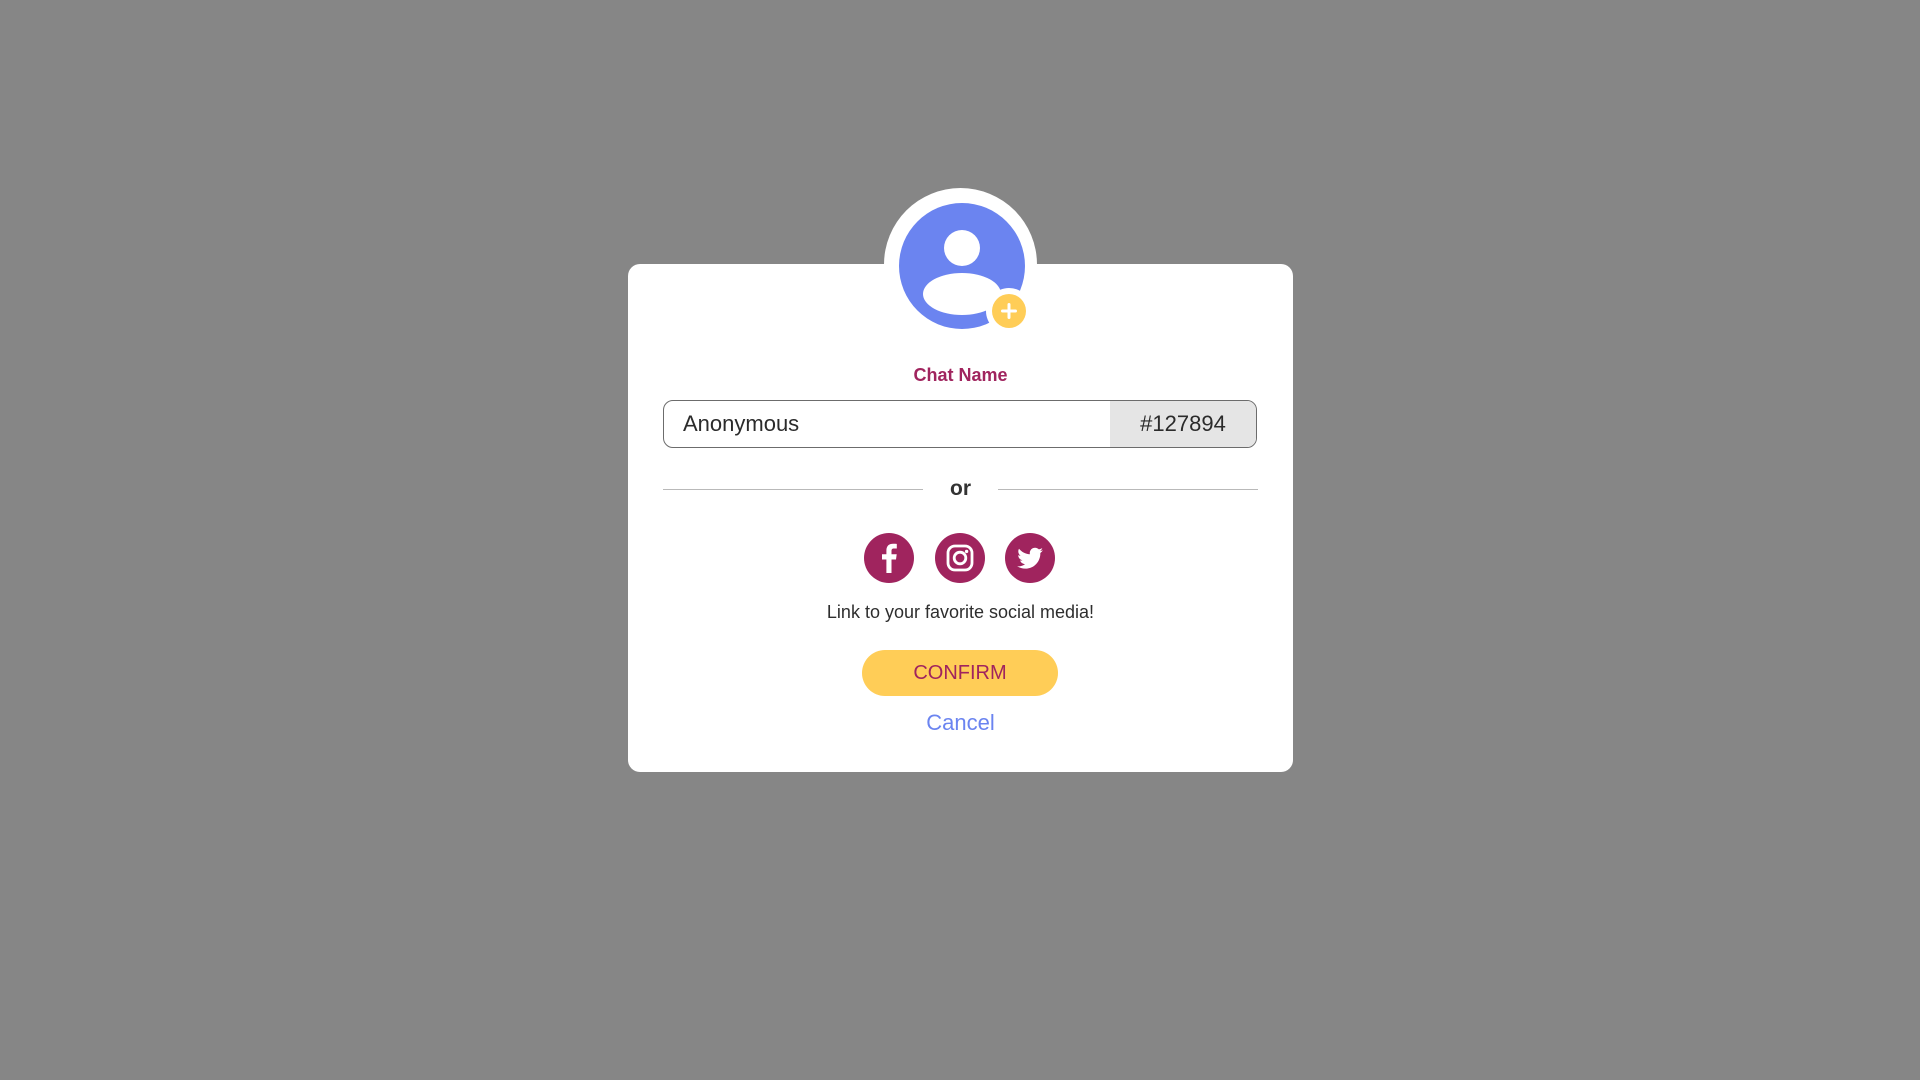 This screenshot has width=1920, height=1080. I want to click on add-avatar-button, so click(1009, 311).